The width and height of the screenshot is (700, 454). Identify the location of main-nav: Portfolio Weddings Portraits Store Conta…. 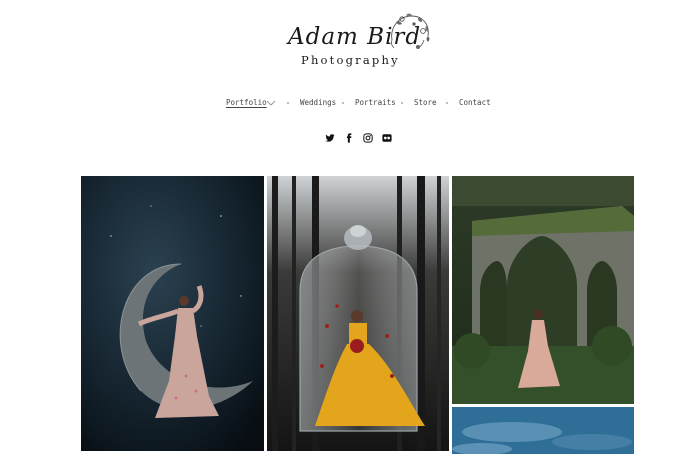
(350, 104).